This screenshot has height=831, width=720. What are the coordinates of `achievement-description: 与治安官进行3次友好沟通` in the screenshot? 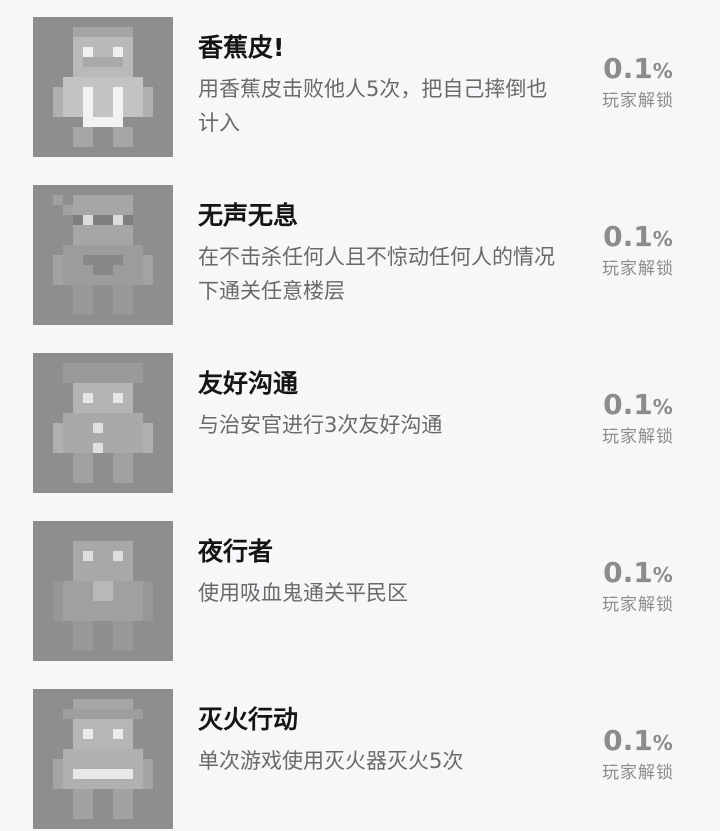 It's located at (320, 425).